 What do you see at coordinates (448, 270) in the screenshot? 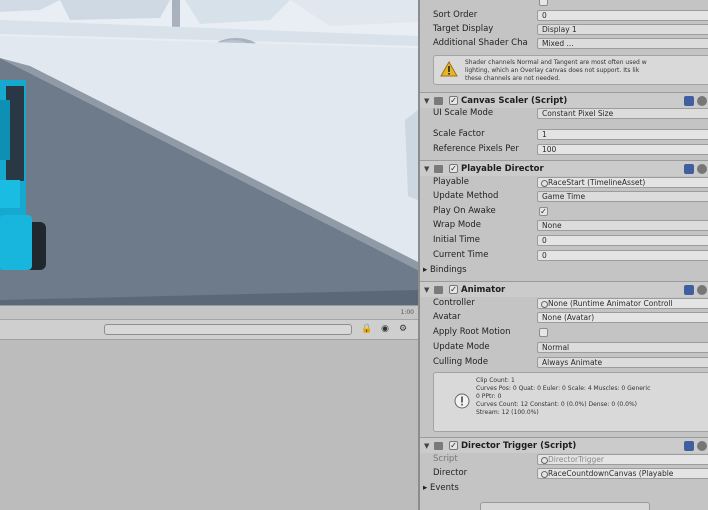
I see `bindings-label: Bindings` at bounding box center [448, 270].